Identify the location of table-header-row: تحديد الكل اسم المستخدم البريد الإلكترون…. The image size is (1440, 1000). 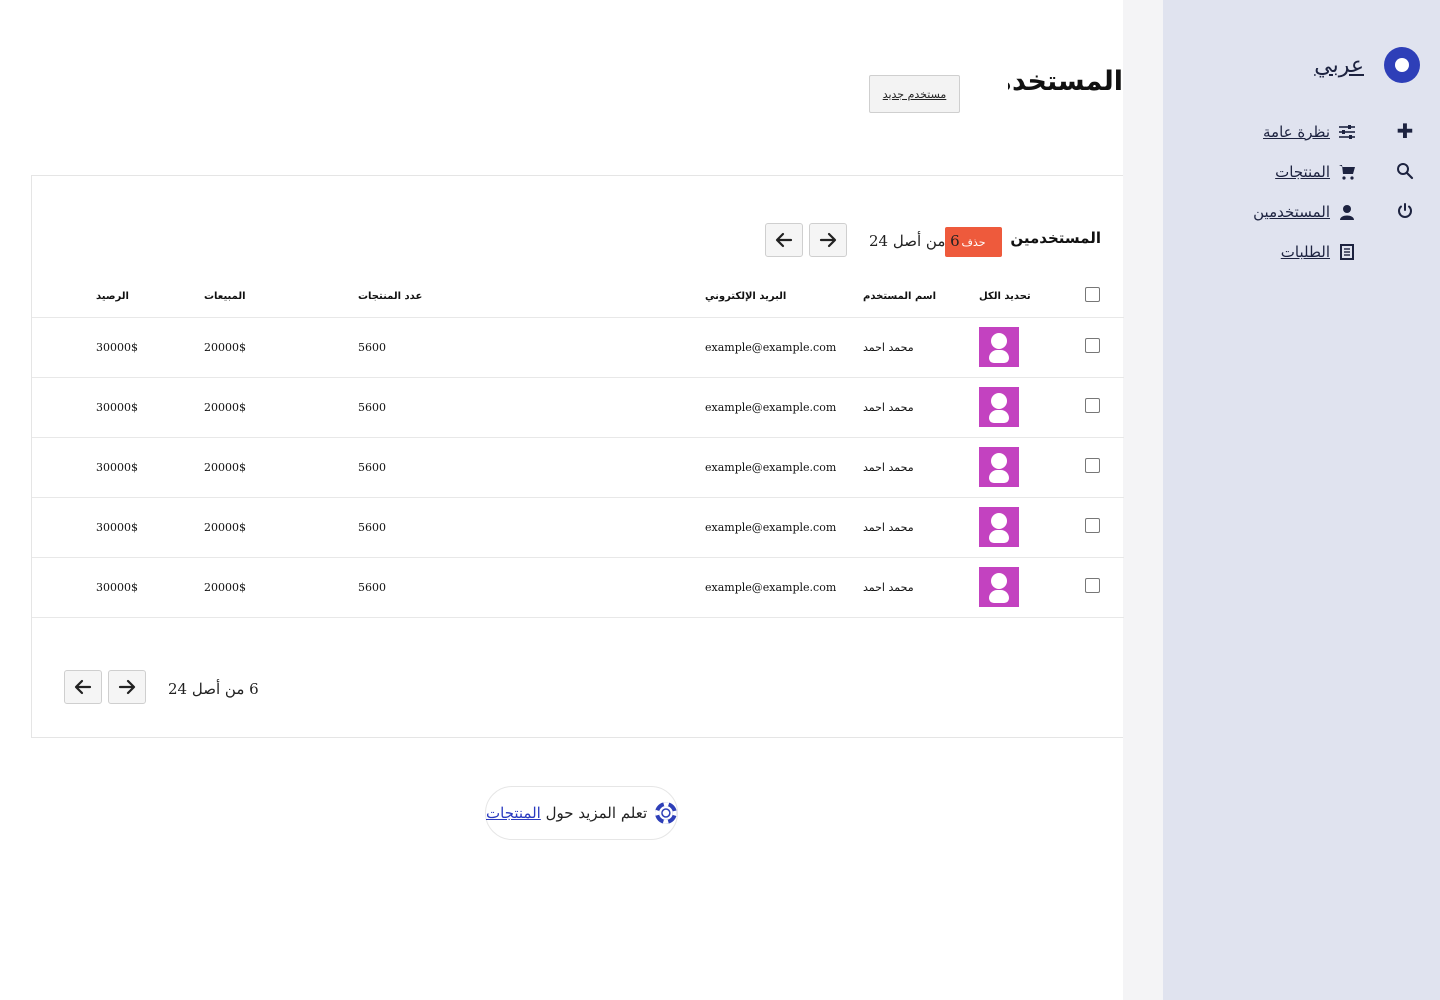
(578, 296).